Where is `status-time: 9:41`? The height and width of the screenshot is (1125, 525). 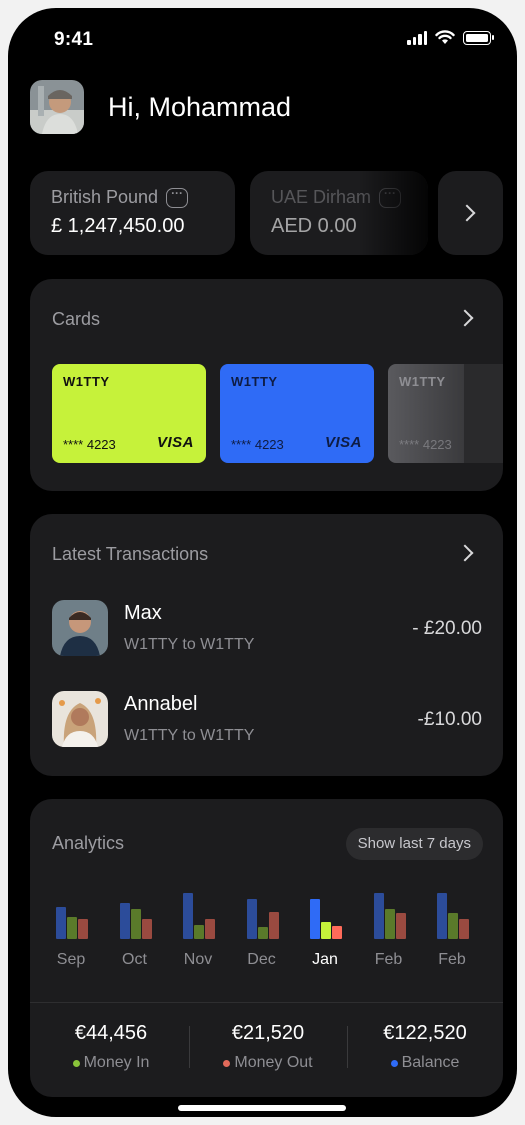
status-time: 9:41 is located at coordinates (74, 39).